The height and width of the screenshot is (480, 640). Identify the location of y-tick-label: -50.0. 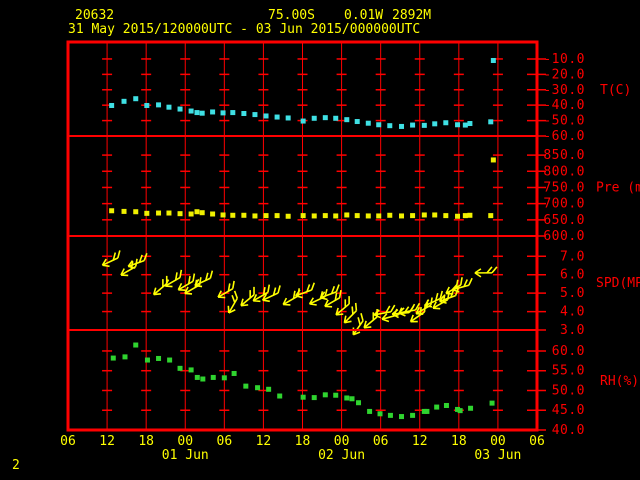
(564, 121).